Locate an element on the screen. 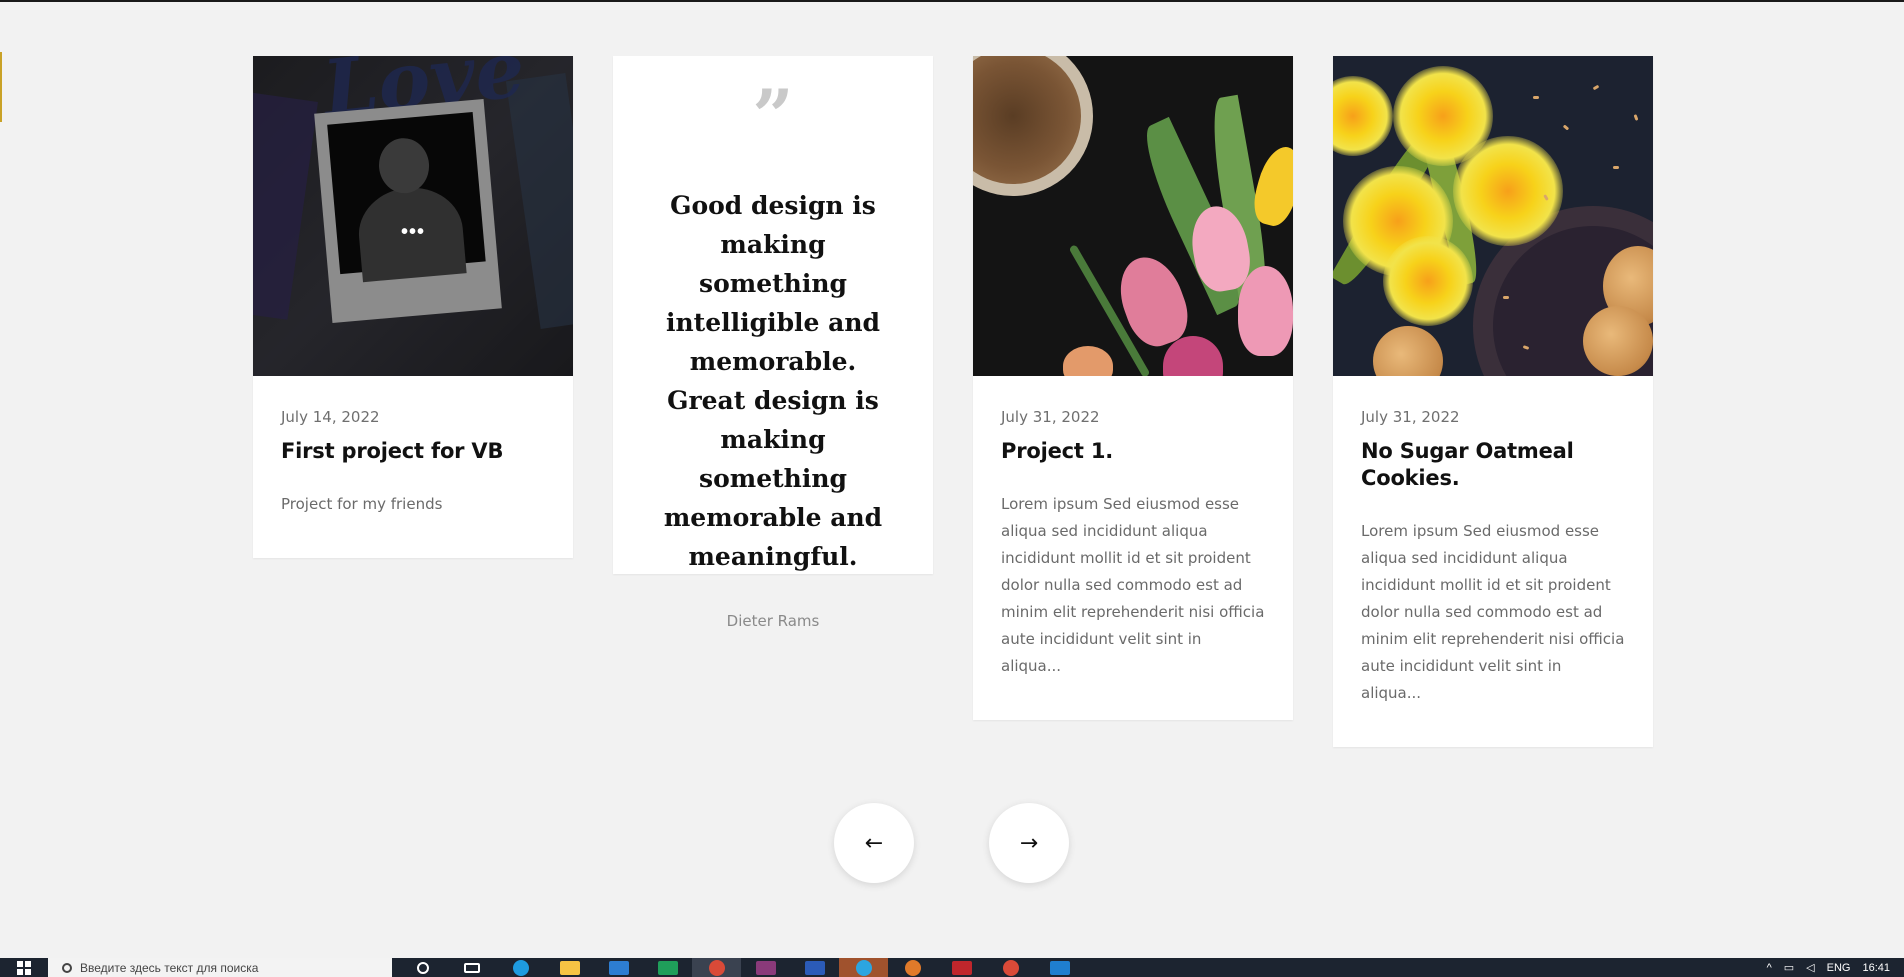 This screenshot has height=977, width=1904. more-icon: ••• is located at coordinates (413, 232).